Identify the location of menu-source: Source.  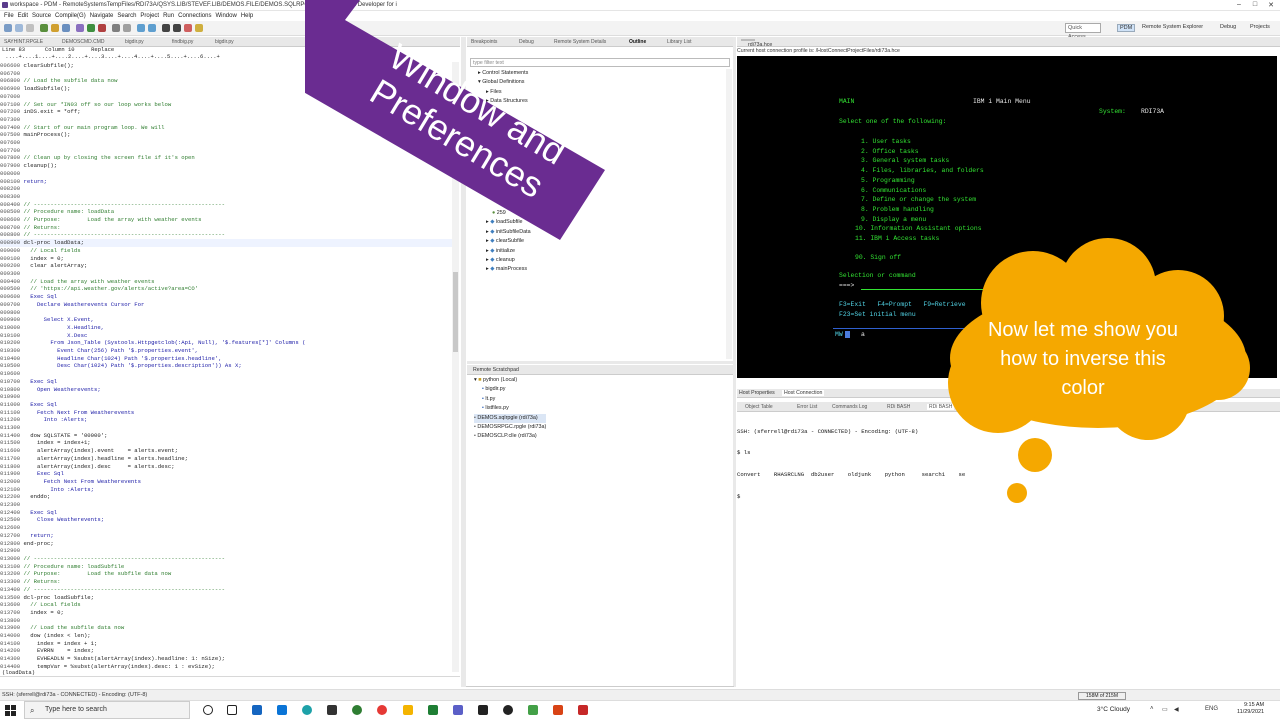
(41, 16).